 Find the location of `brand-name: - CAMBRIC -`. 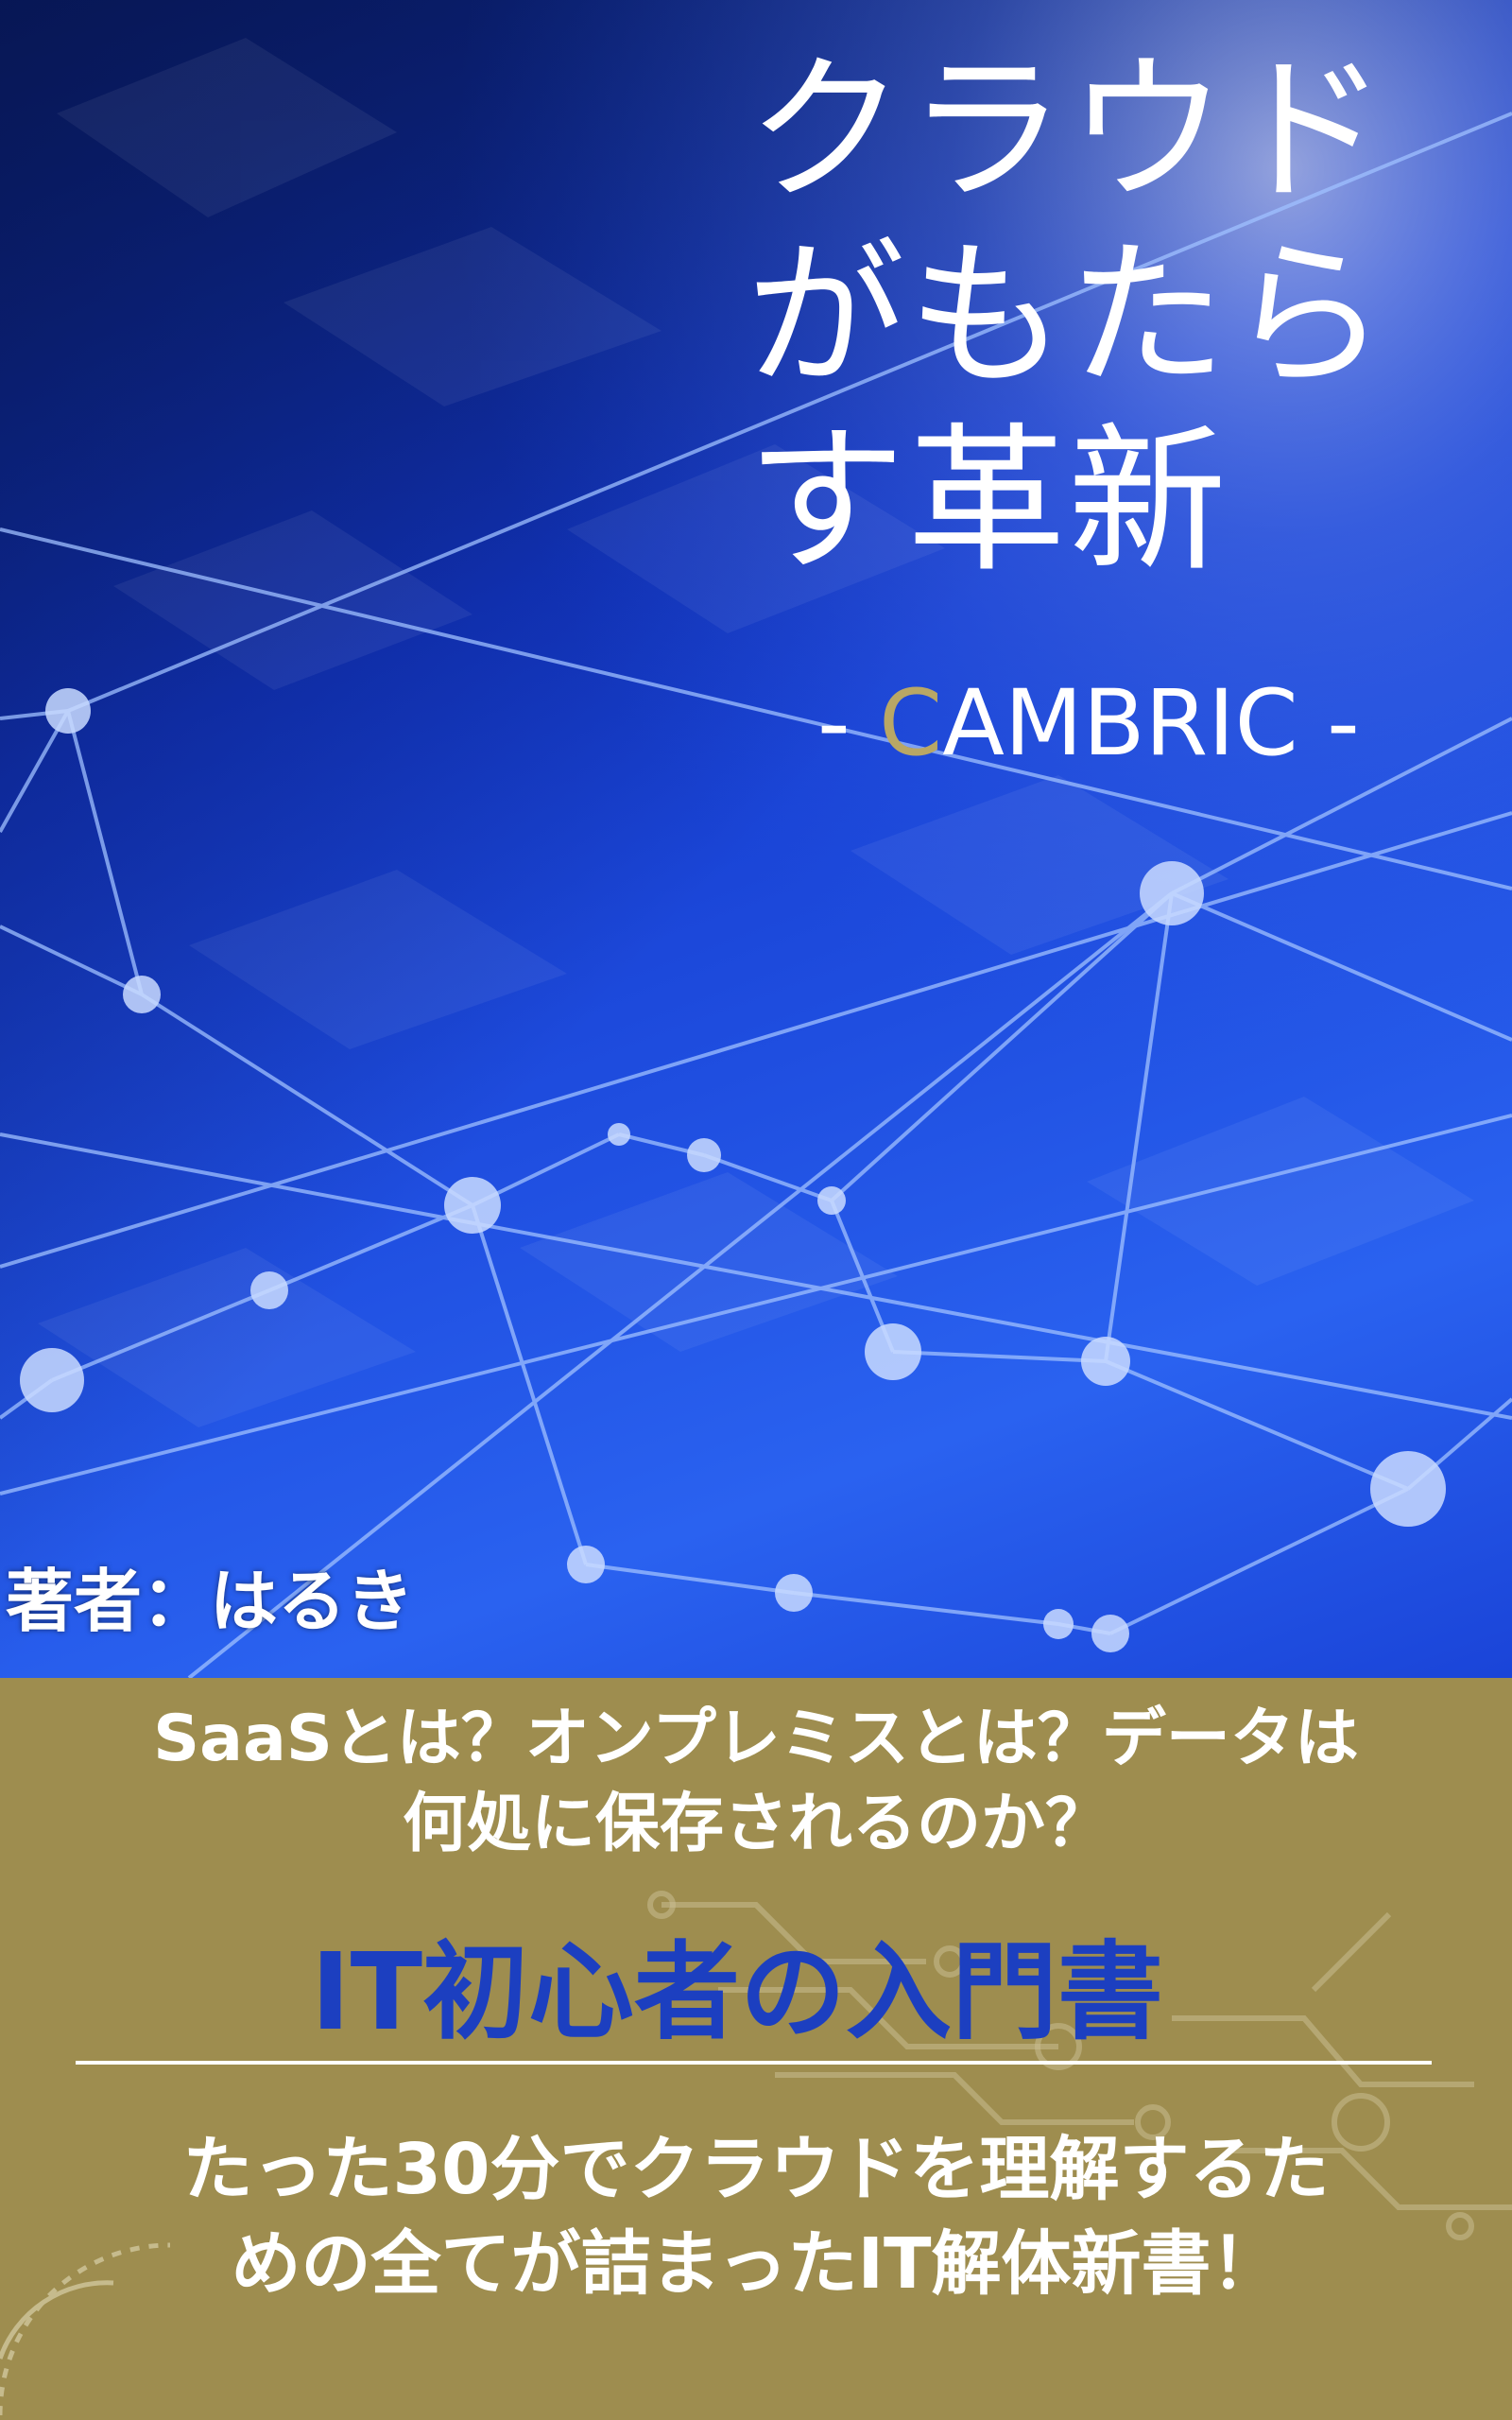

brand-name: - CAMBRIC - is located at coordinates (1088, 723).